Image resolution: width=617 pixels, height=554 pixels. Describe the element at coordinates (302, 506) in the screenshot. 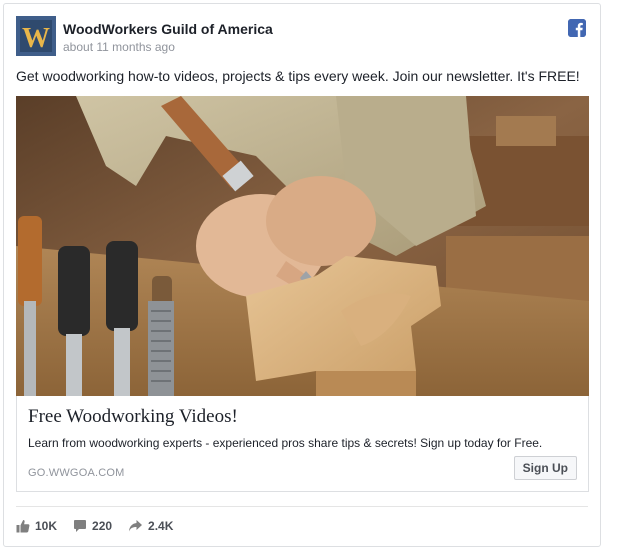

I see `divider` at that location.